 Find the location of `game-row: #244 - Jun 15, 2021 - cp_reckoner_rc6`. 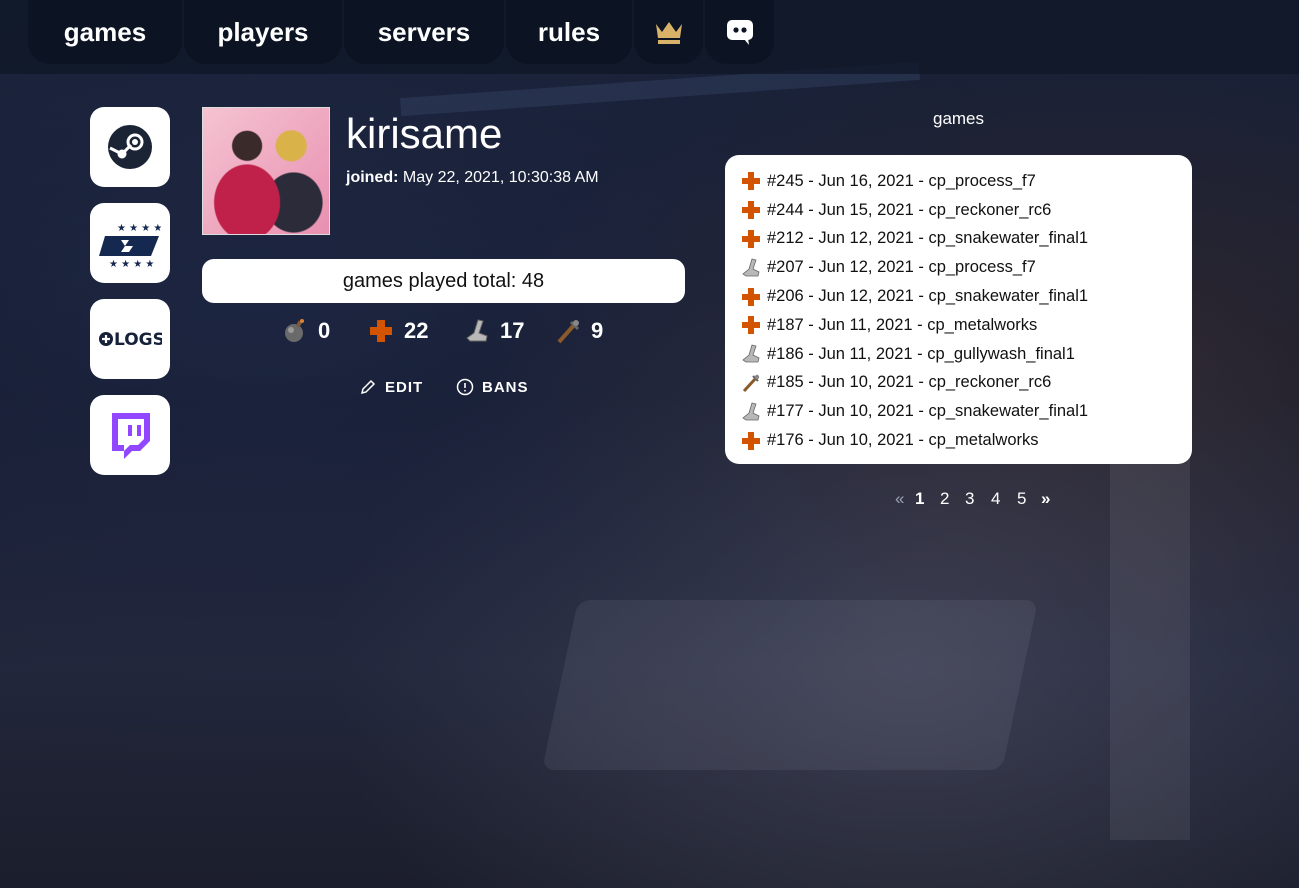

game-row: #244 - Jun 15, 2021 - cp_reckoner_rc6 is located at coordinates (966, 210).